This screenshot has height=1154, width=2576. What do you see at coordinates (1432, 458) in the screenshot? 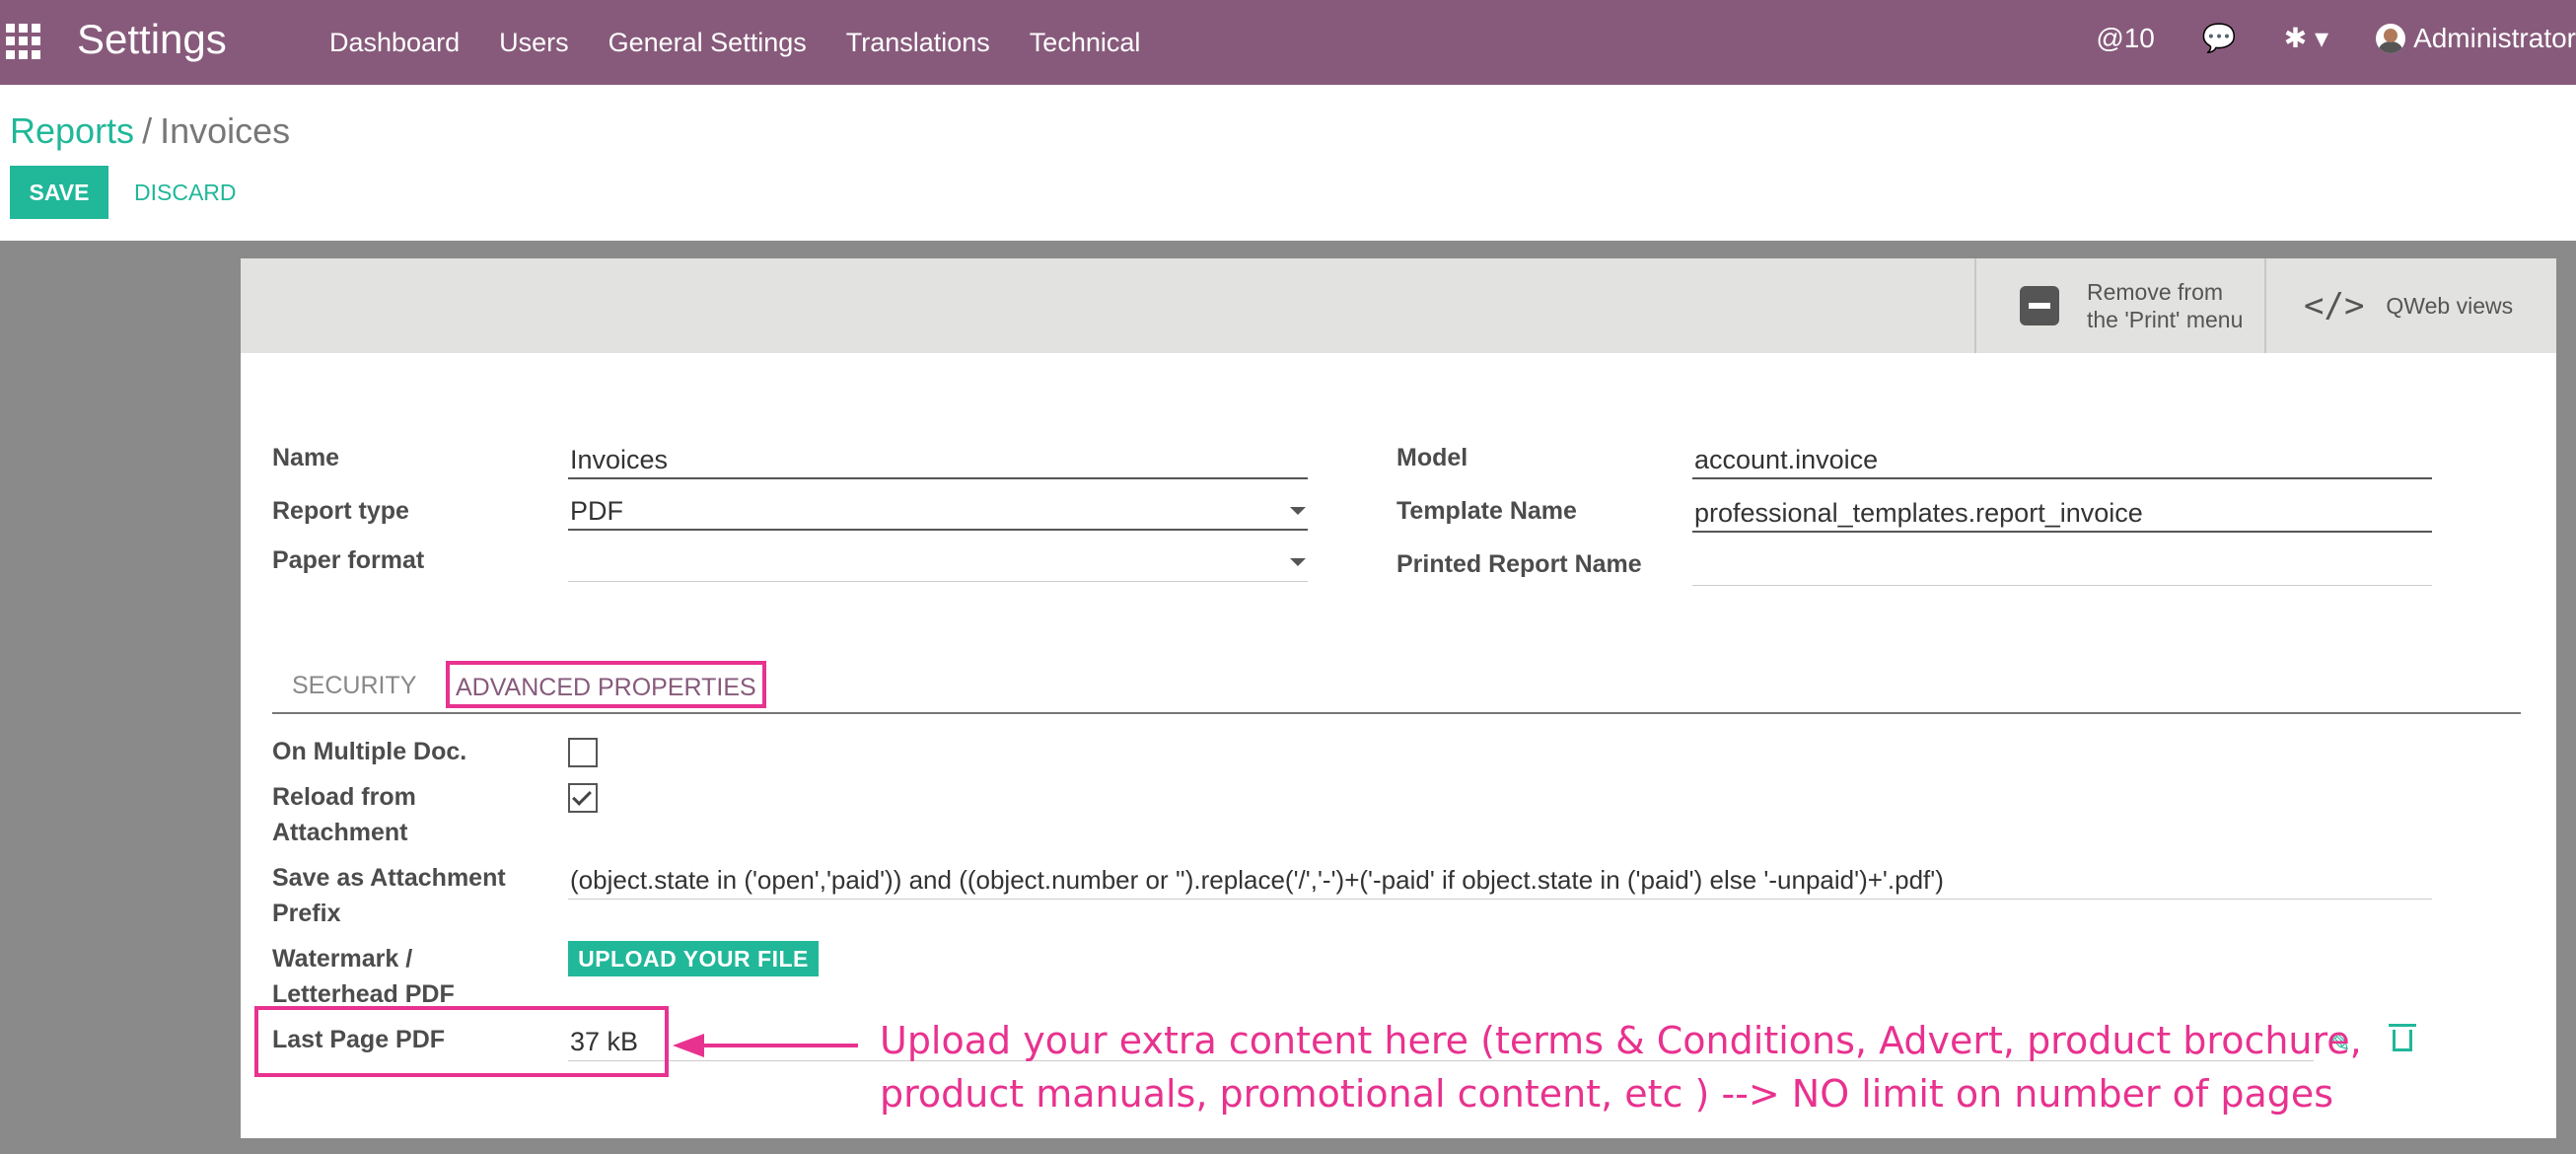
I see `model-label: Model` at bounding box center [1432, 458].